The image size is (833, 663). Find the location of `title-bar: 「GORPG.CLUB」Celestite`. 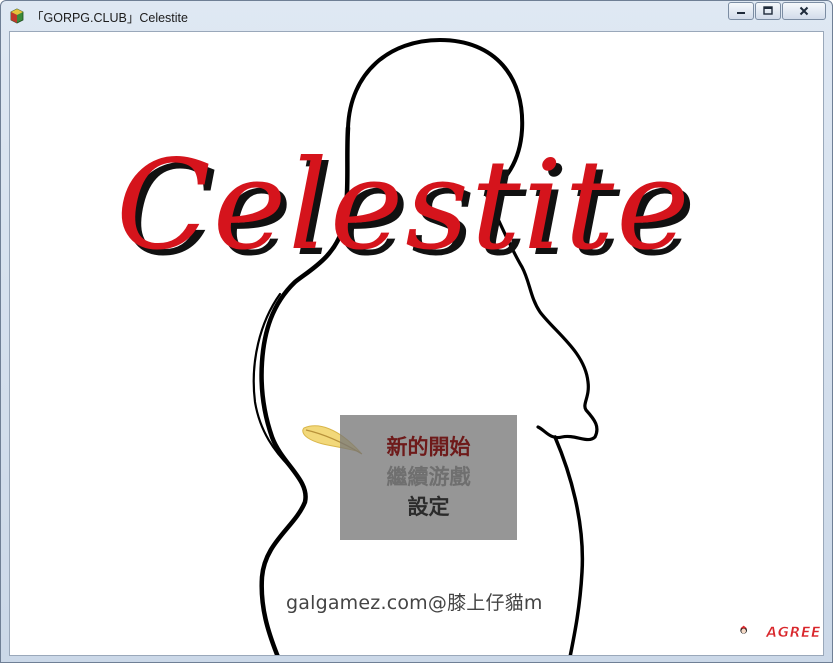

title-bar: 「GORPG.CLUB」Celestite is located at coordinates (416, 16).